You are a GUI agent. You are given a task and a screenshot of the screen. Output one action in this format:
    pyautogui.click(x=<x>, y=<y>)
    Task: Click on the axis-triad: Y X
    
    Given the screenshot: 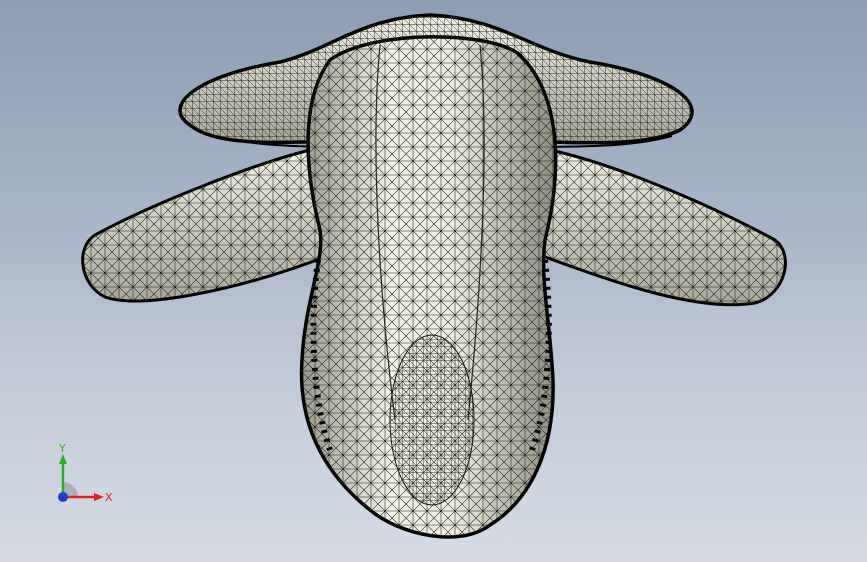 What is the action you would take?
    pyautogui.click(x=85, y=473)
    